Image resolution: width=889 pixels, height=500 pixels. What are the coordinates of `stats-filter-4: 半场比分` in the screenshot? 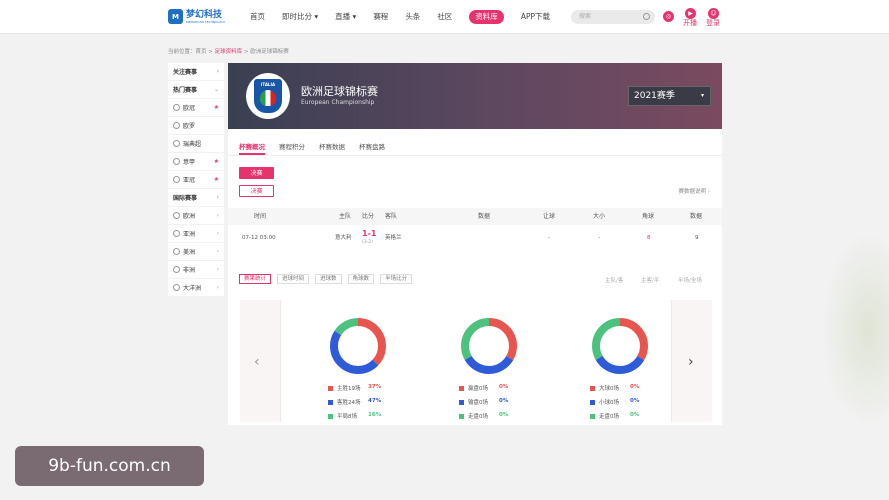 It's located at (396, 279).